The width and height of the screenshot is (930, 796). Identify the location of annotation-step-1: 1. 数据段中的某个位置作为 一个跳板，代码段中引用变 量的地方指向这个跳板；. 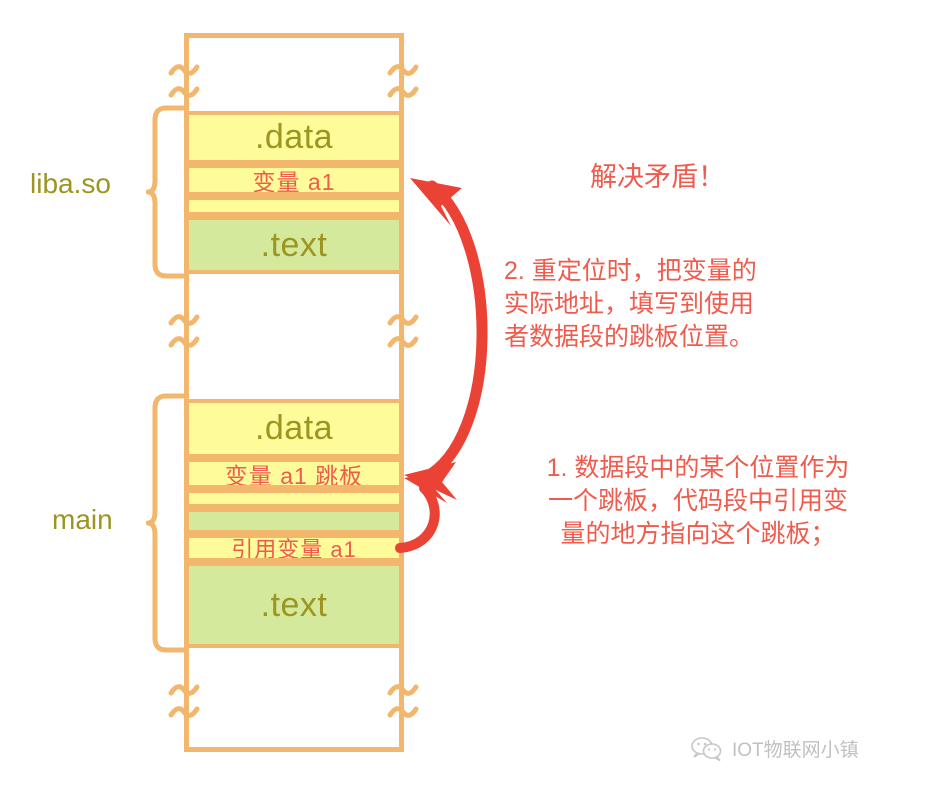
(698, 501).